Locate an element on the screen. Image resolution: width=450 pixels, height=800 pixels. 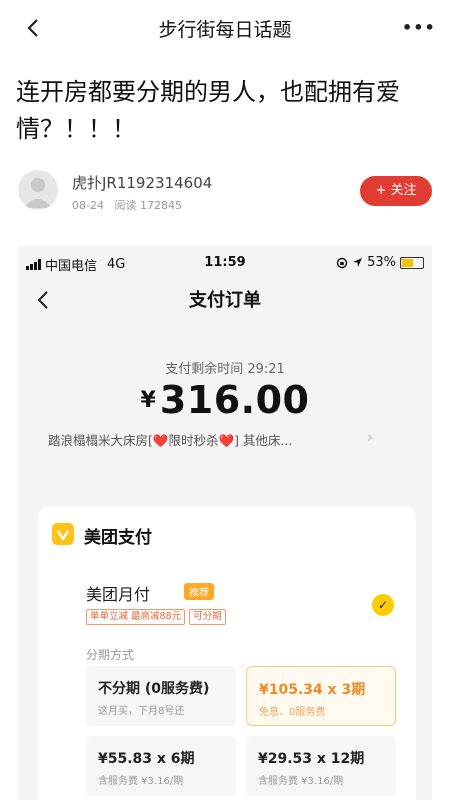
wallet-icon is located at coordinates (63, 535).